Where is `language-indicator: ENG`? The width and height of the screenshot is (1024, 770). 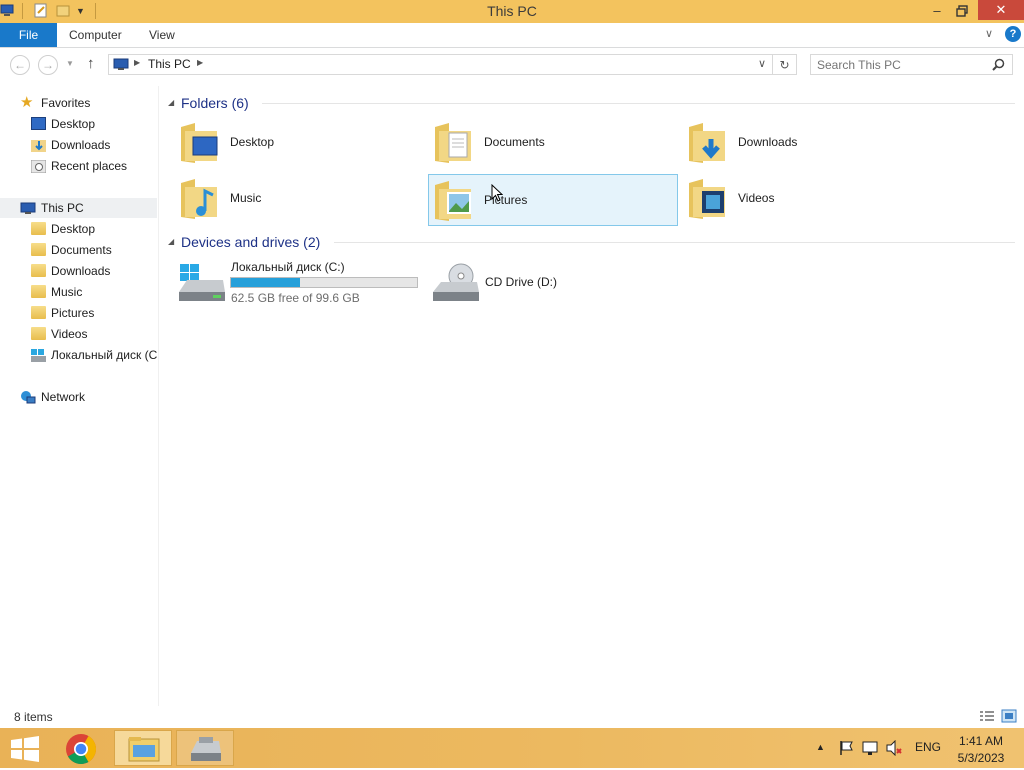 language-indicator: ENG is located at coordinates (928, 747).